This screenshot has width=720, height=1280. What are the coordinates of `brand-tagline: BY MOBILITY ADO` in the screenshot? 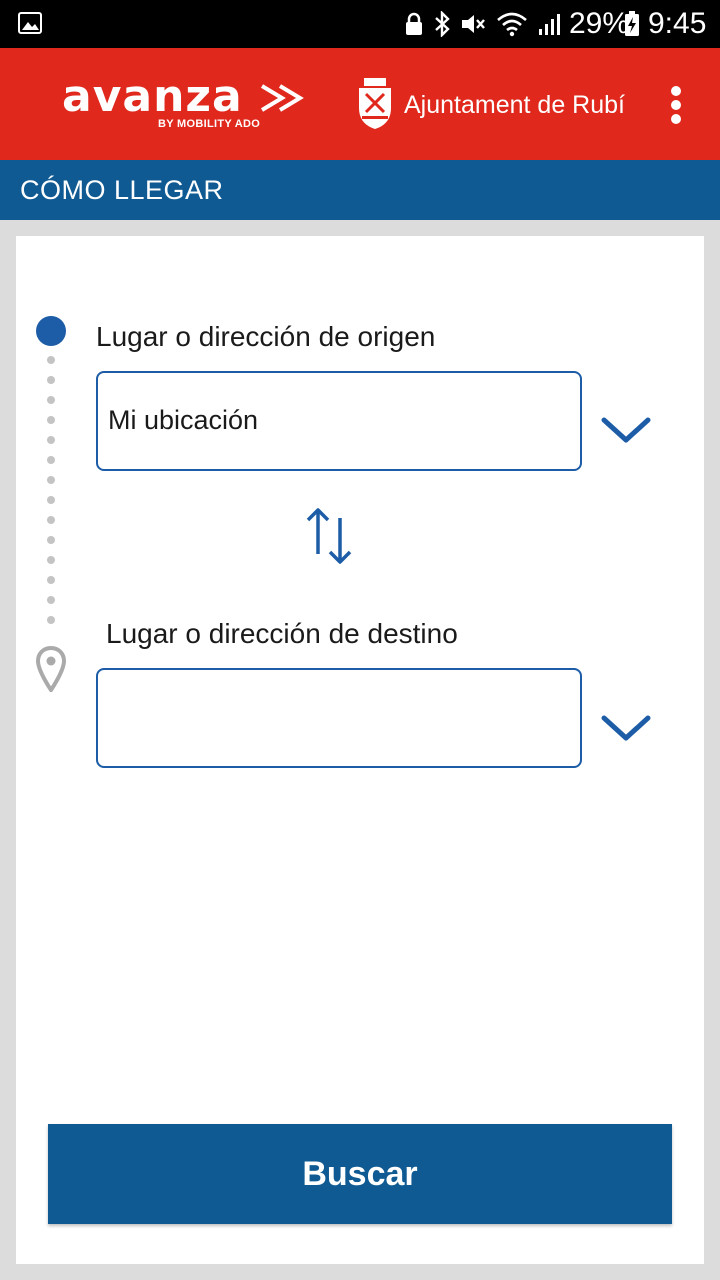 It's located at (209, 124).